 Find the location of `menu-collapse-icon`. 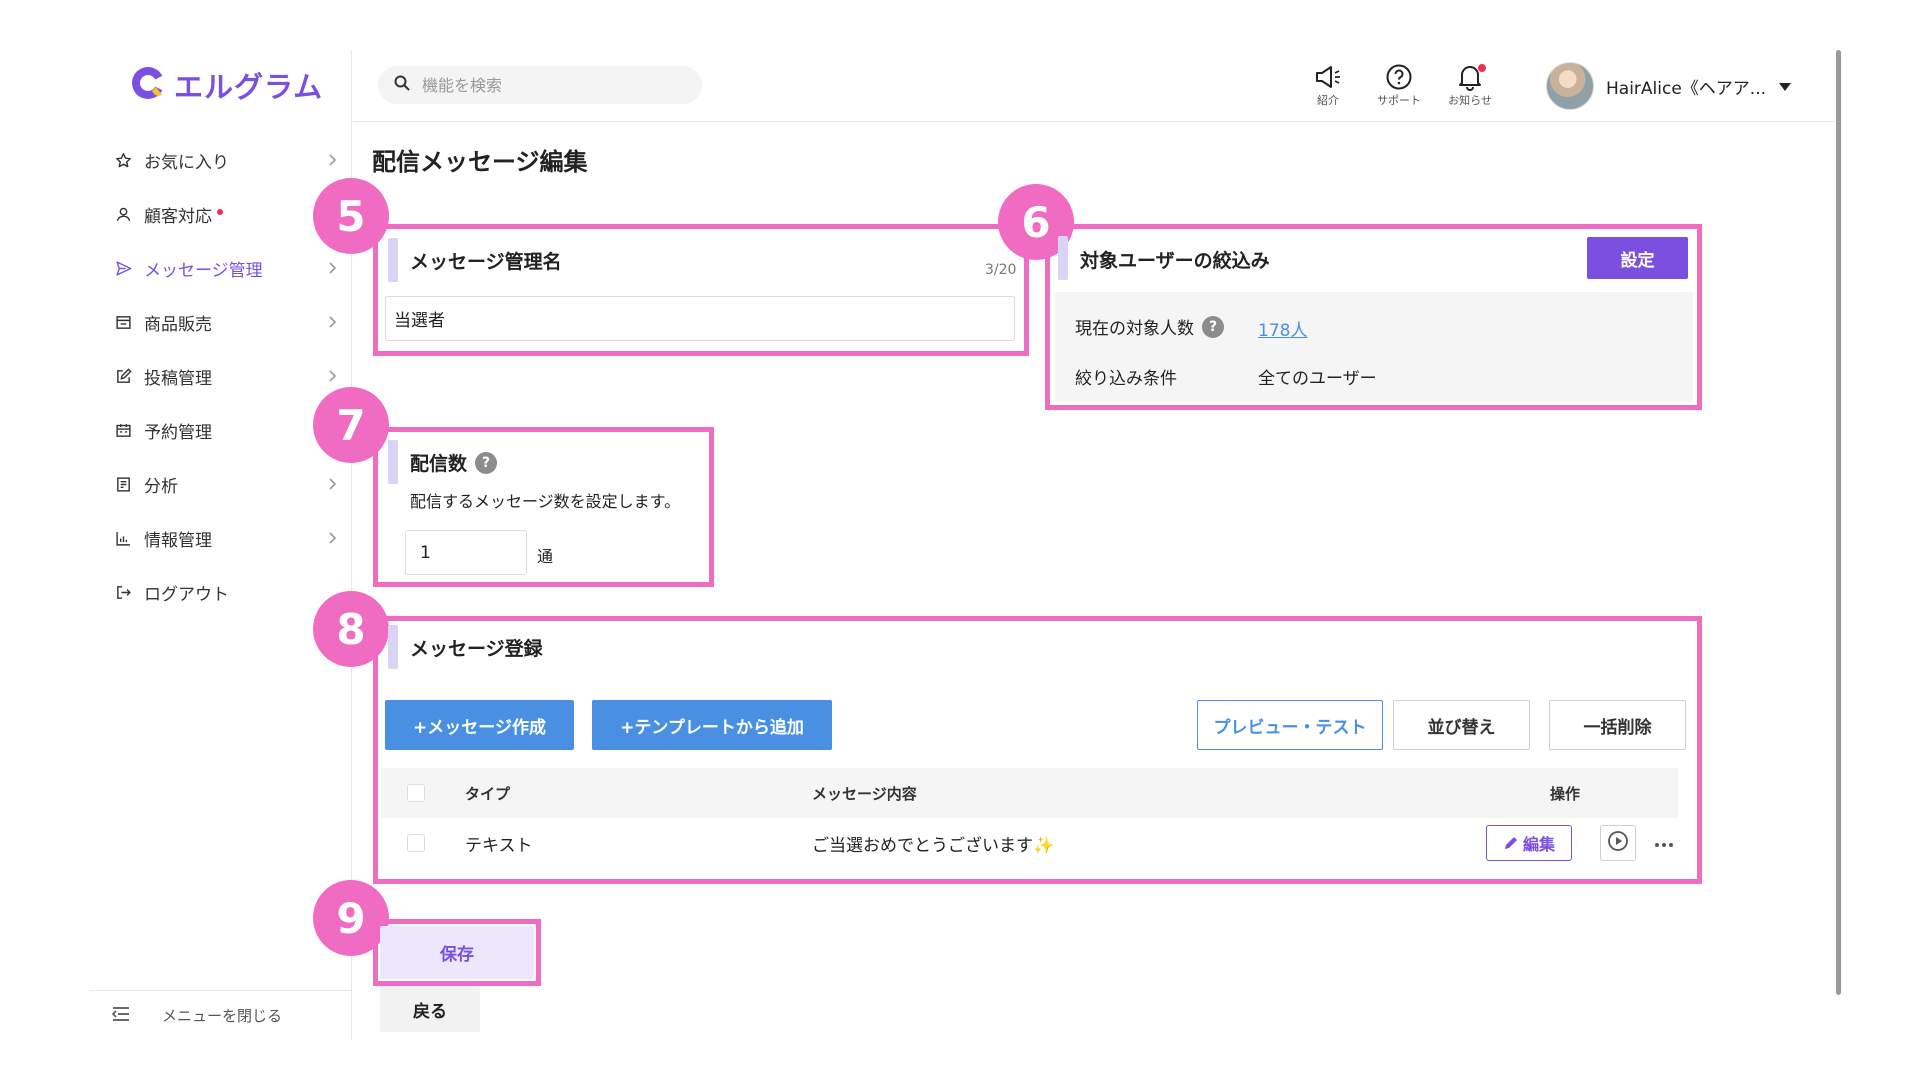

menu-collapse-icon is located at coordinates (120, 1016).